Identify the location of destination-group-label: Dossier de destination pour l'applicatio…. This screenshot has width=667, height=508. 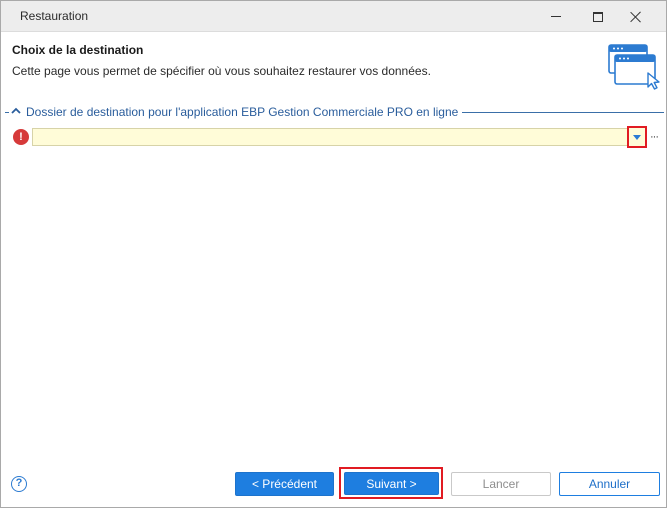
(242, 112).